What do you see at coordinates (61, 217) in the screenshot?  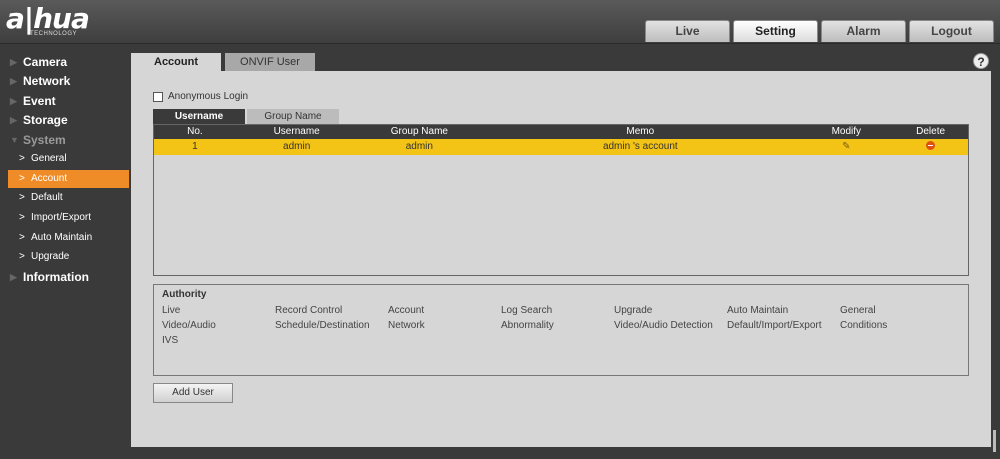 I see `sidebar-item-label: Import/Export` at bounding box center [61, 217].